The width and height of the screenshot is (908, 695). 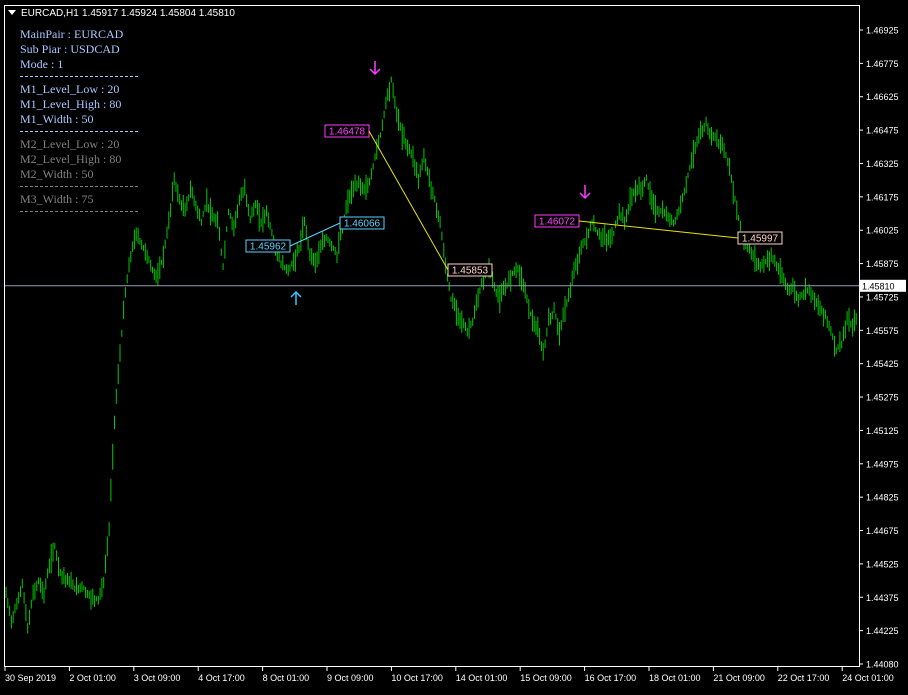 What do you see at coordinates (286, 678) in the screenshot?
I see `x-tick-label: 8 Oct 01:00` at bounding box center [286, 678].